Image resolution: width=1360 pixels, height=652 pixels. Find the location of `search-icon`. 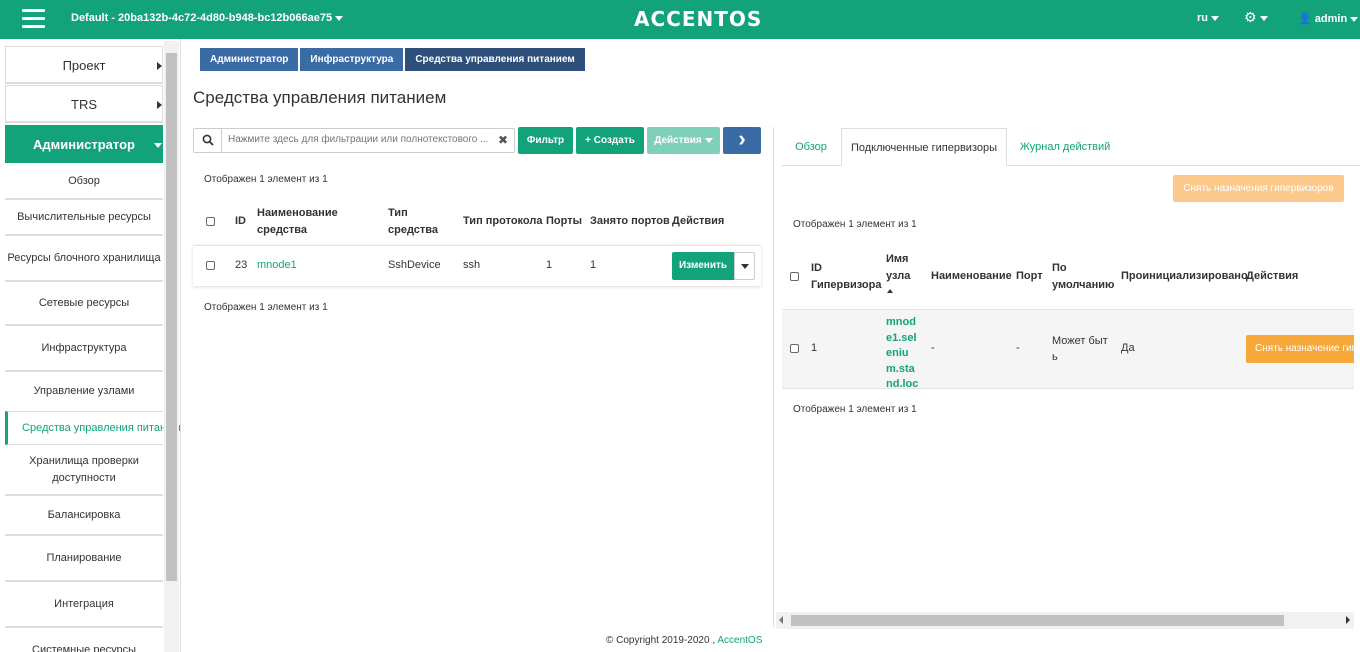

search-icon is located at coordinates (208, 140).